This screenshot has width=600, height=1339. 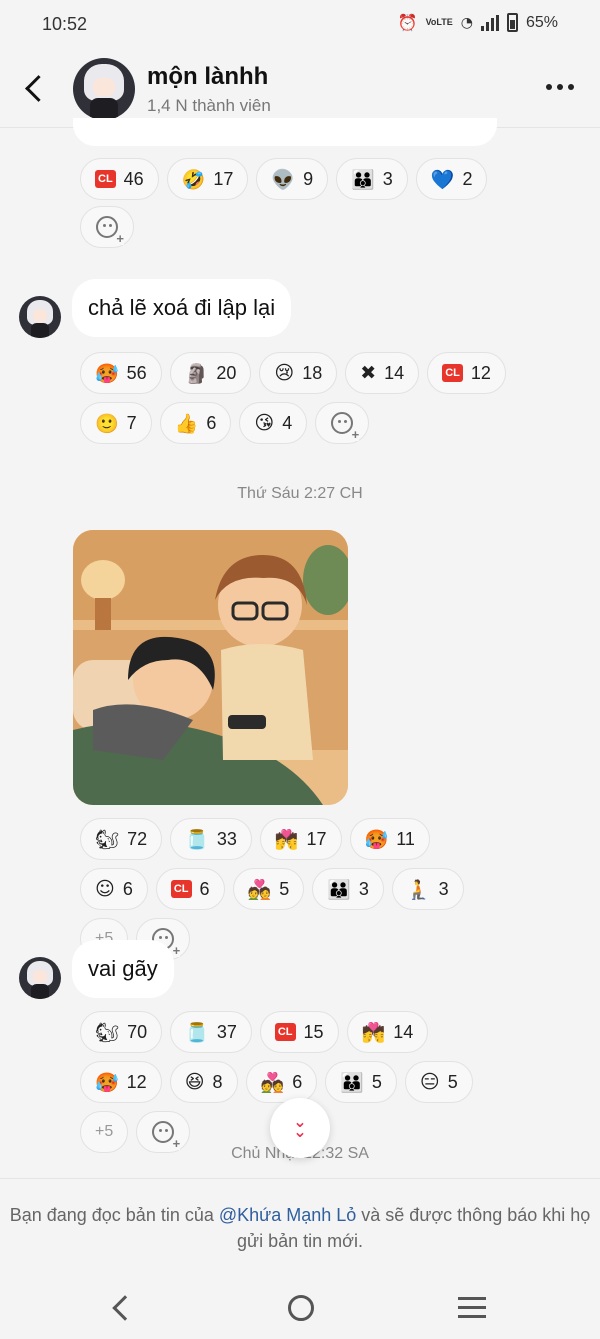 I want to click on battery-level: 65%, so click(x=541, y=22).